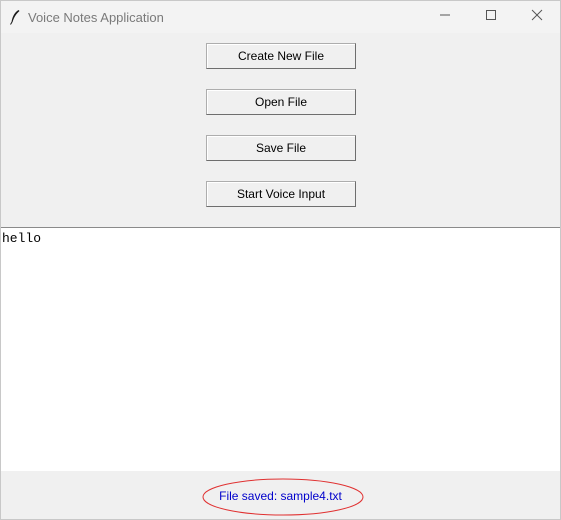 Image resolution: width=561 pixels, height=520 pixels. I want to click on minimize-button, so click(445, 17).